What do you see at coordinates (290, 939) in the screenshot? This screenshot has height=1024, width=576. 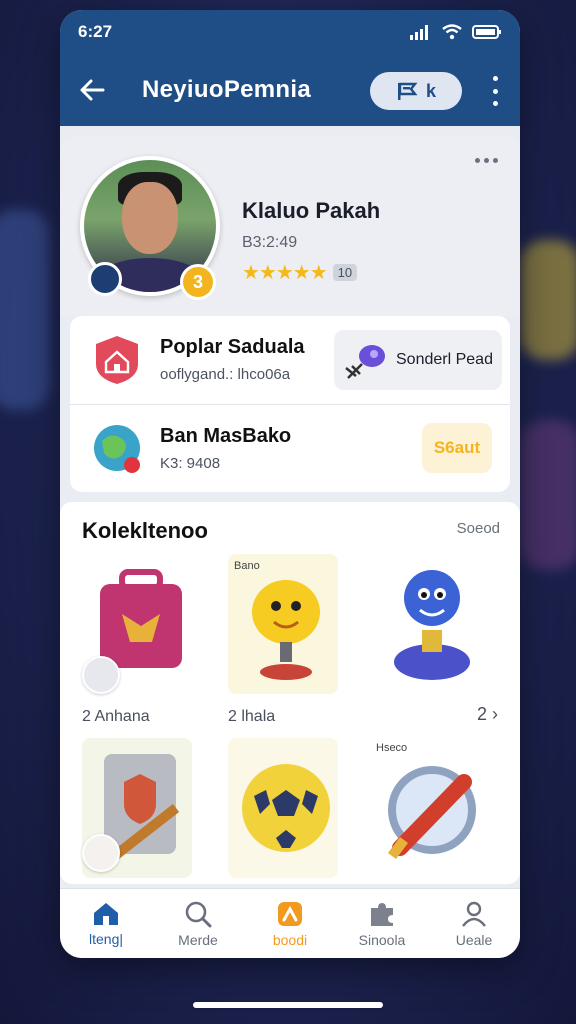 I see `nav-label: boodi` at bounding box center [290, 939].